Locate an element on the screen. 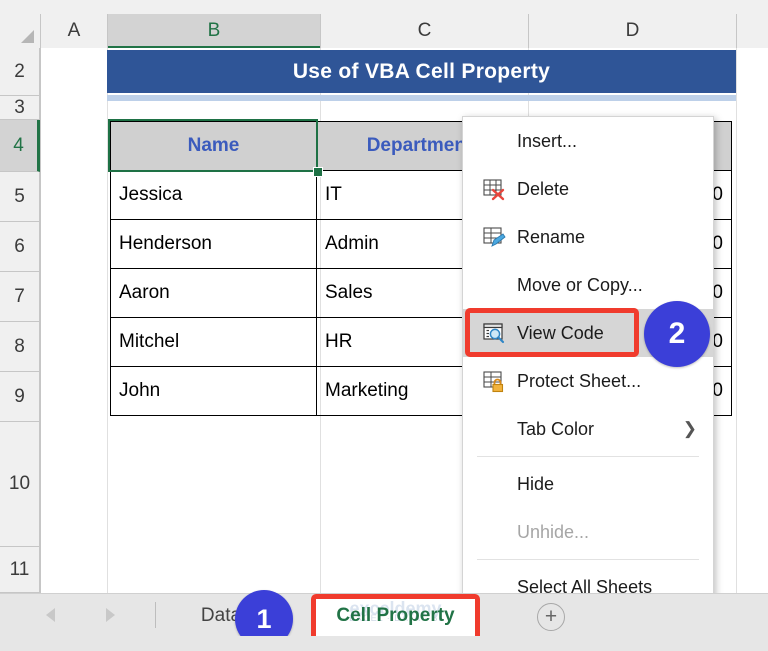  row-header-10-label: 10 is located at coordinates (19, 483).